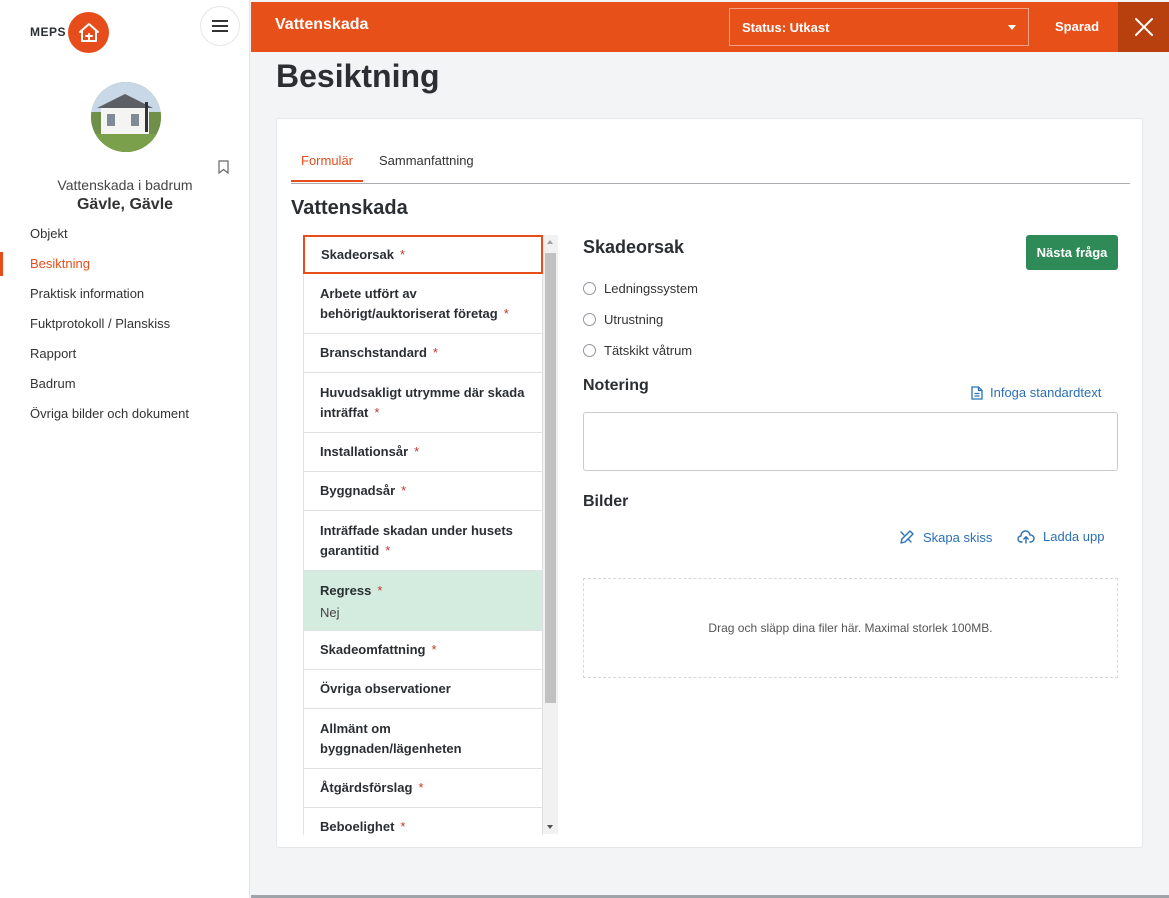 Image resolution: width=1169 pixels, height=898 pixels. Describe the element at coordinates (368, 293) in the screenshot. I see `question-label: Arbete utfört av` at that location.